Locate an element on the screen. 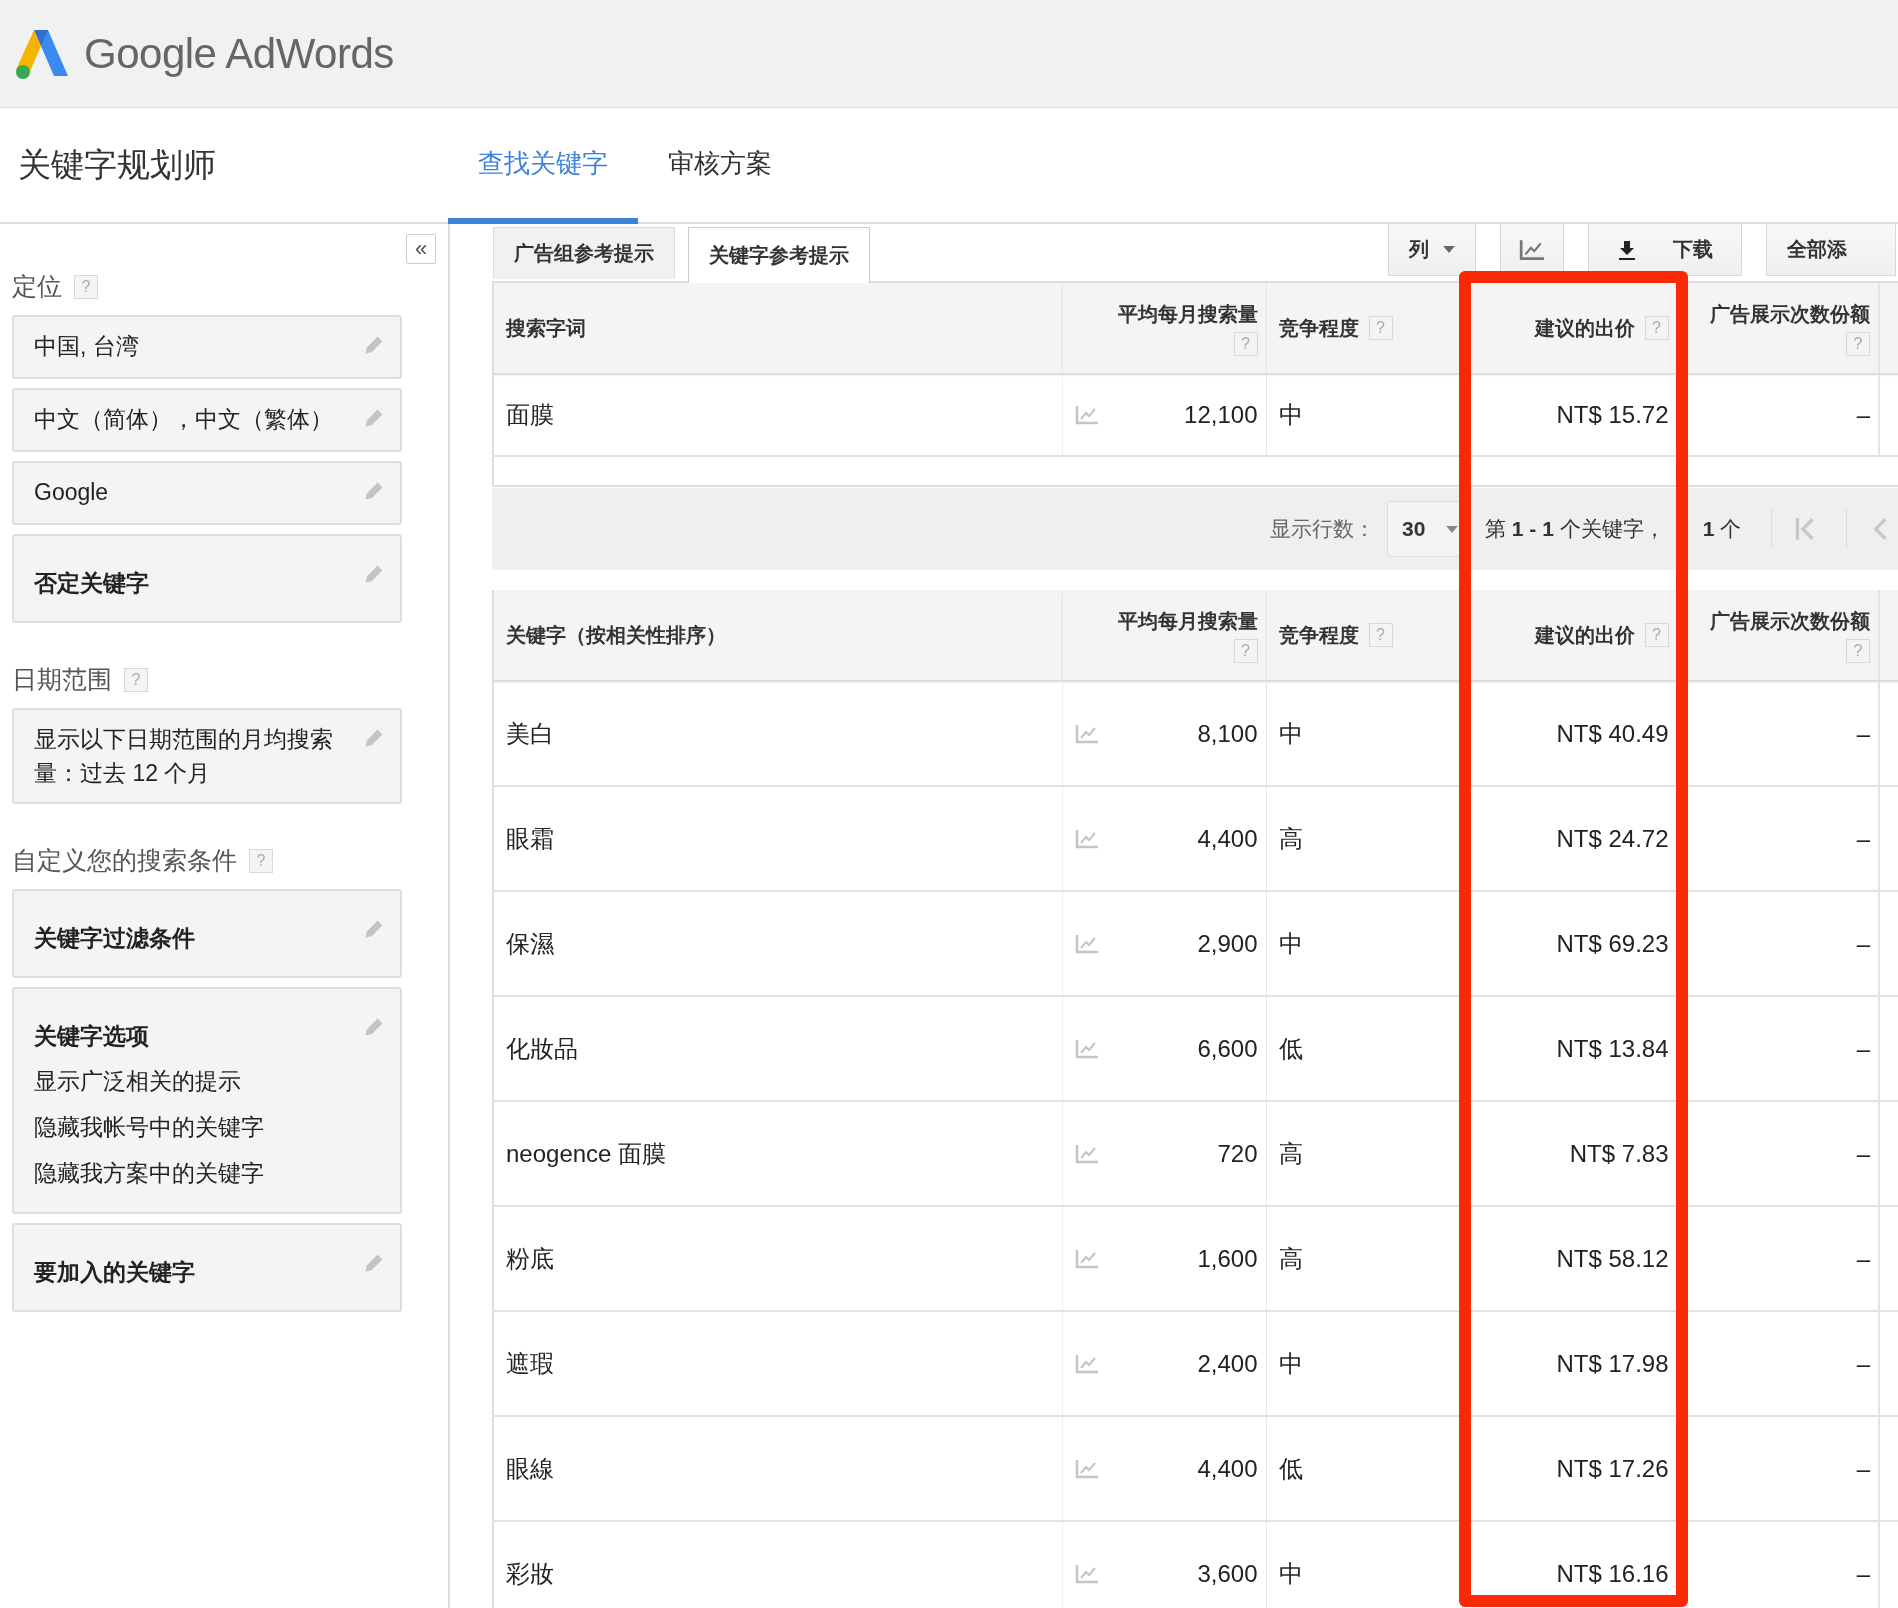  card-text: 中国, 台湾 is located at coordinates (87, 346).